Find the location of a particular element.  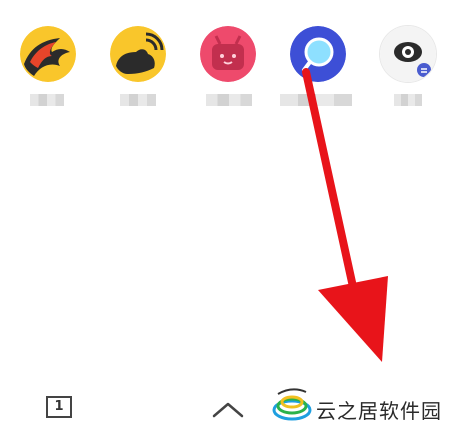

chevron-up-icon is located at coordinates (228, 410).